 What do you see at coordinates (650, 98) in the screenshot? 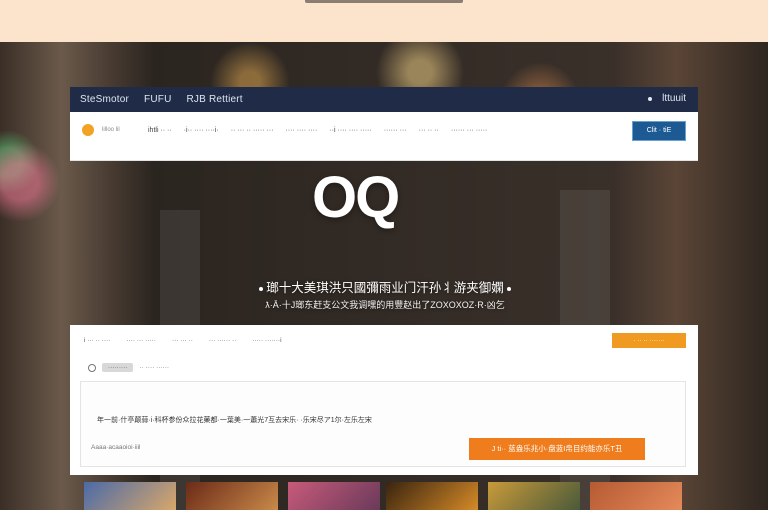
I see `dot-icon` at bounding box center [650, 98].